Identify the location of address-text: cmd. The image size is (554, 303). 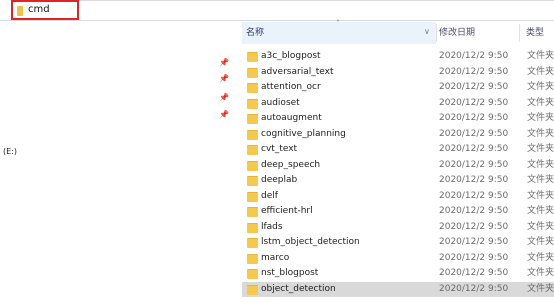
(39, 9).